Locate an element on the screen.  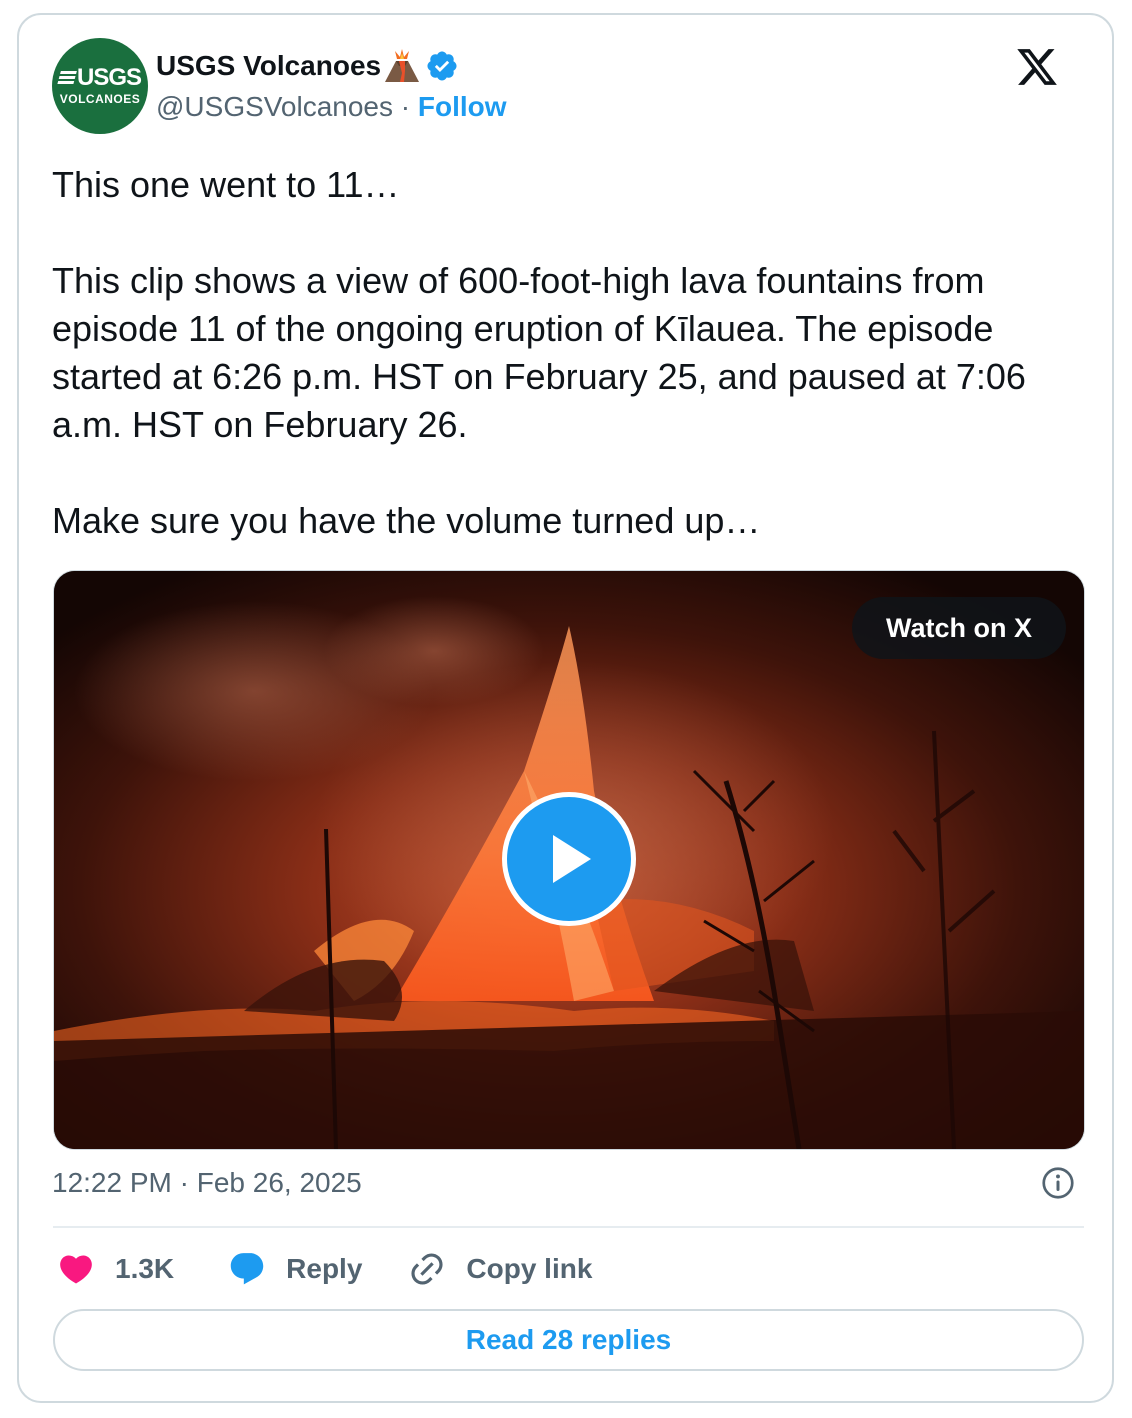
link-icon is located at coordinates (427, 1269).